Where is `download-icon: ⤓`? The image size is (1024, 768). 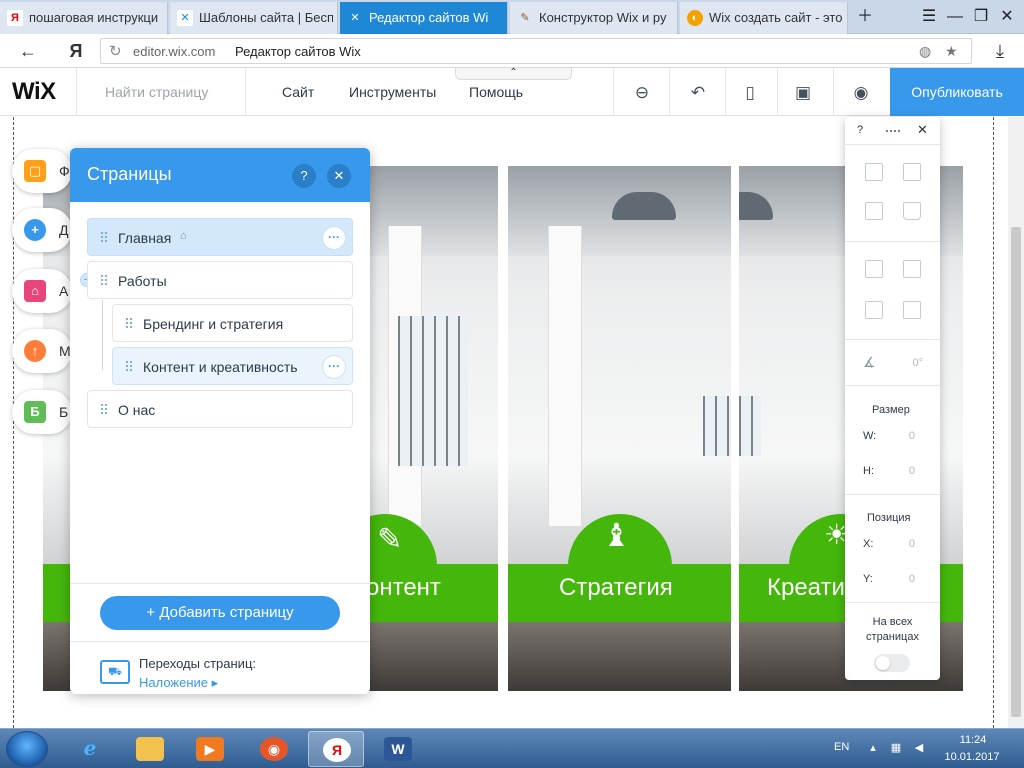 download-icon: ⤓ is located at coordinates (1000, 51).